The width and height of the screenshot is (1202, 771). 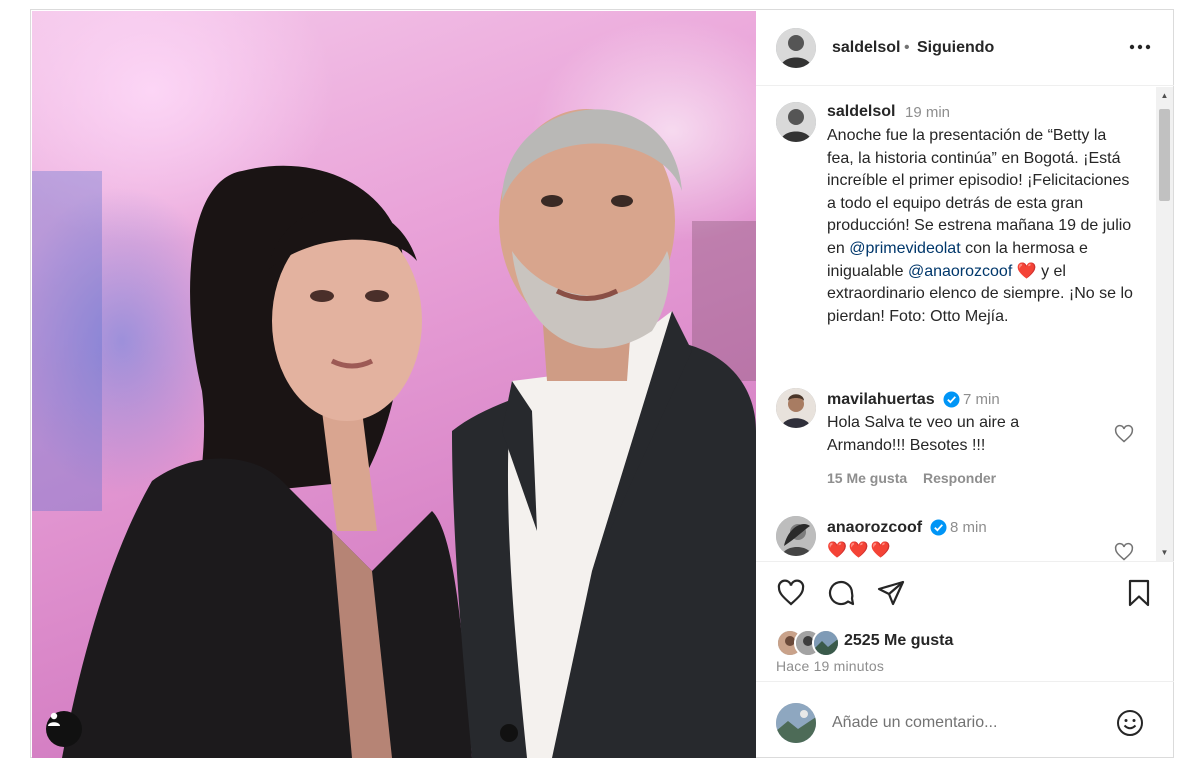 What do you see at coordinates (841, 593) in the screenshot?
I see `comment-icon` at bounding box center [841, 593].